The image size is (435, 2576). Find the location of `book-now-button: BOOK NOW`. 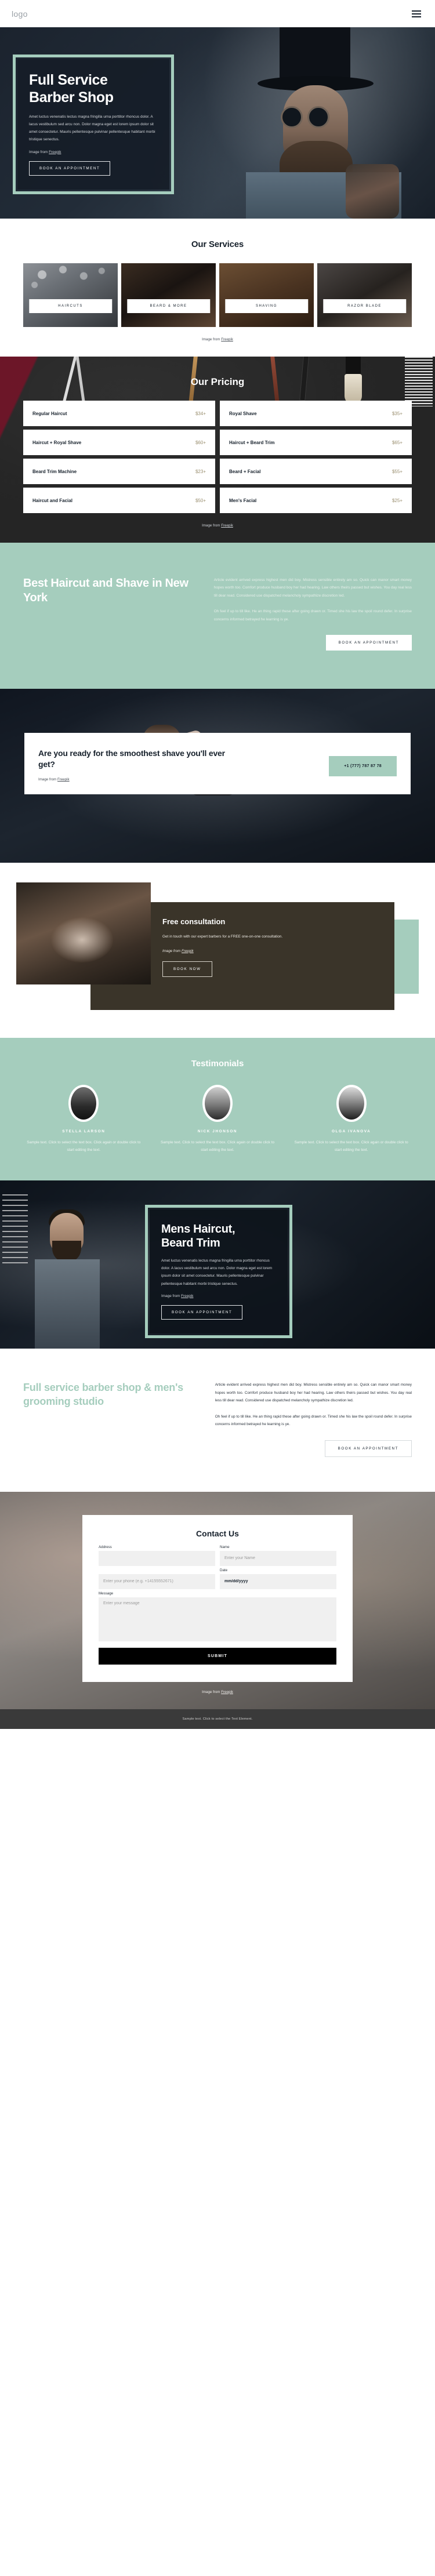

book-now-button: BOOK NOW is located at coordinates (187, 969).